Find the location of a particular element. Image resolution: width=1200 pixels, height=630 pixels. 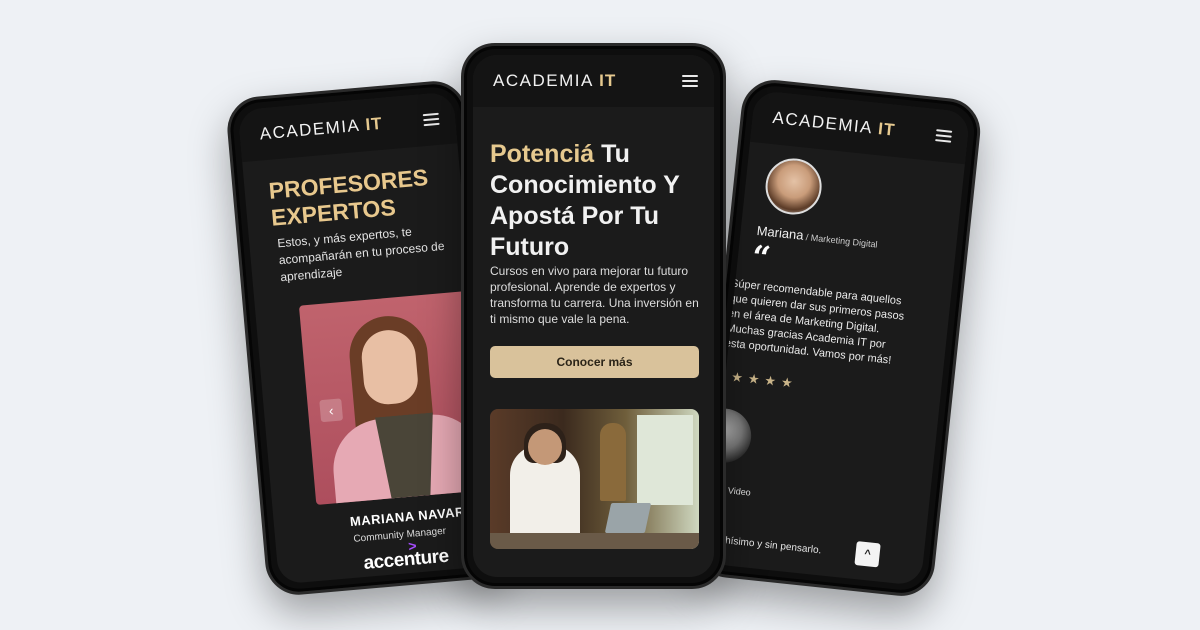

teacher-role: Community Manager is located at coordinates (400, 535).